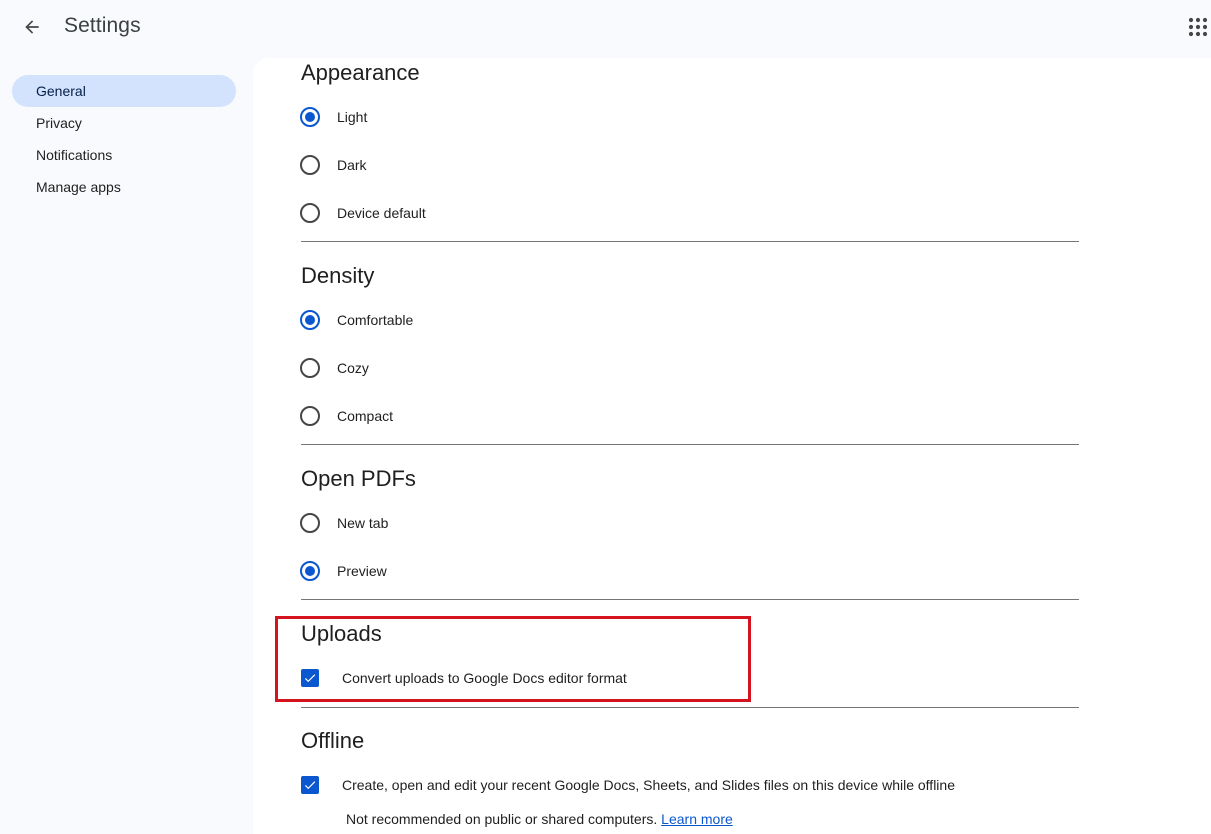  What do you see at coordinates (333, 117) in the screenshot?
I see `appearance-option-light: Light` at bounding box center [333, 117].